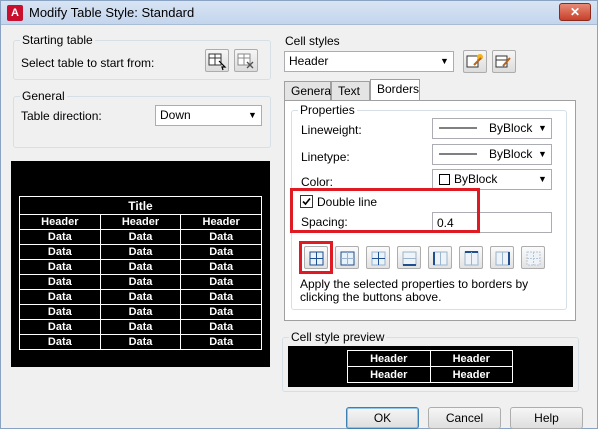 The width and height of the screenshot is (598, 429). I want to click on properties-label: Properties, so click(327, 110).